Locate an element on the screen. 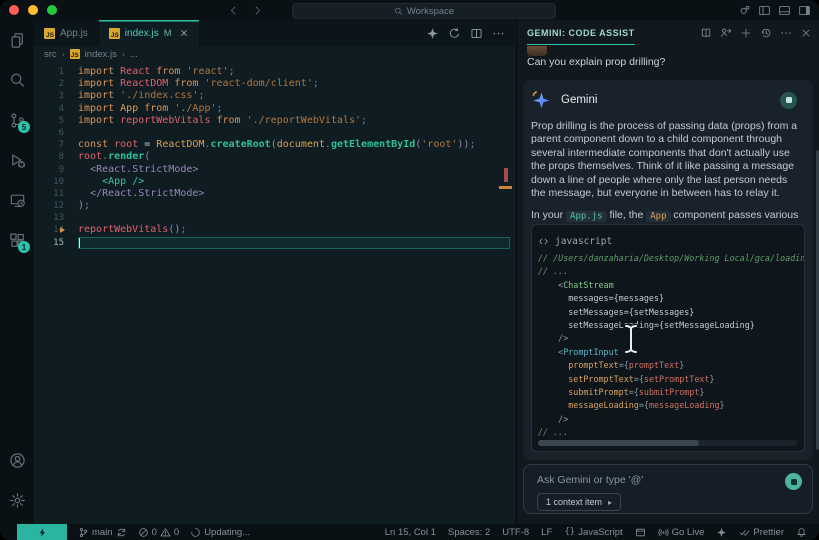 The width and height of the screenshot is (819, 540). command-center: Workspace is located at coordinates (424, 11).